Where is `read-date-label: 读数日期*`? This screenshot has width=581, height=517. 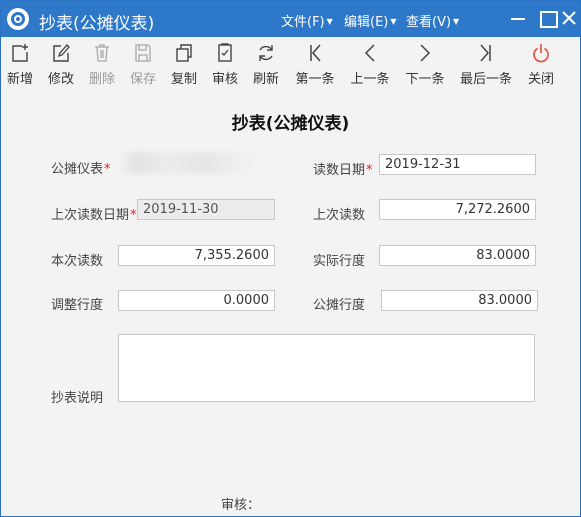
read-date-label: 读数日期* is located at coordinates (343, 170).